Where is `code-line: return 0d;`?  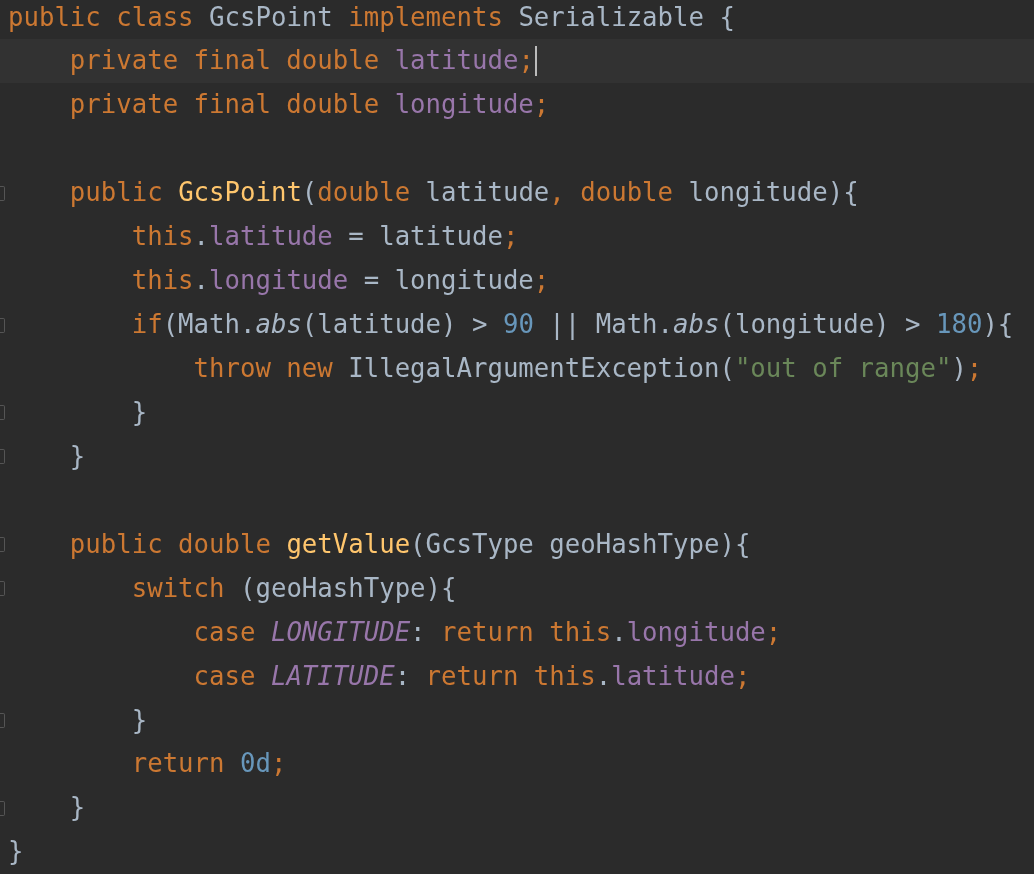 code-line: return 0d; is located at coordinates (208, 764).